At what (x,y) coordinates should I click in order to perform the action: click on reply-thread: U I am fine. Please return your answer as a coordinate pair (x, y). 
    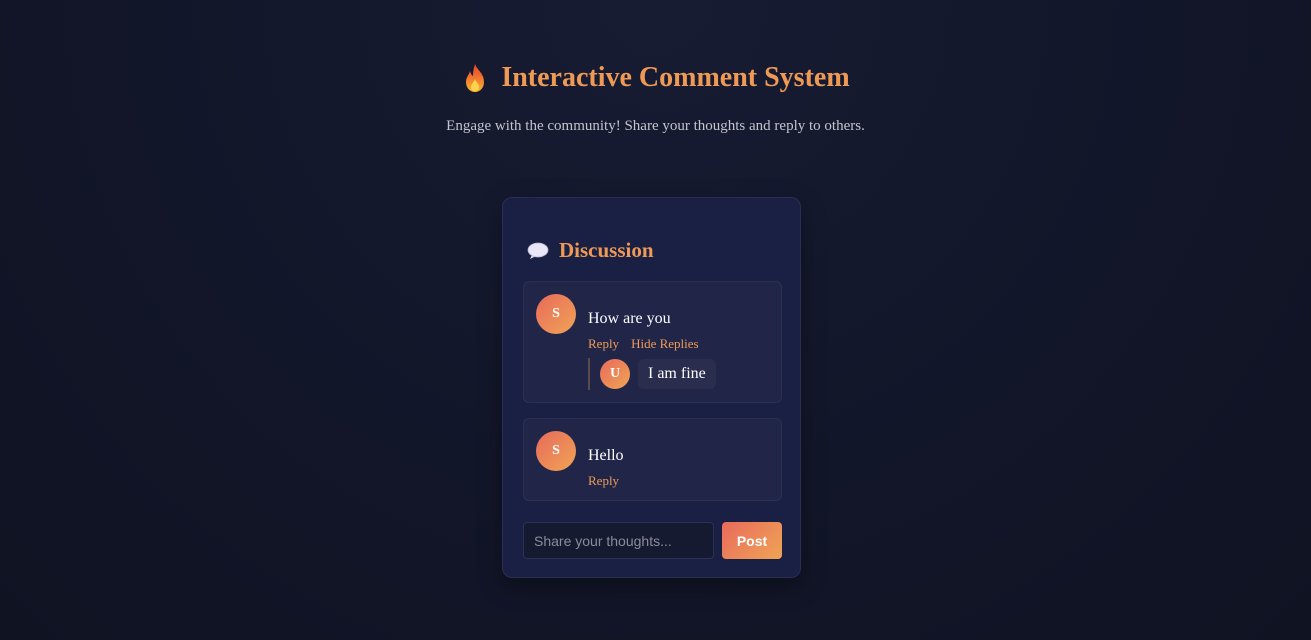
    Looking at the image, I should click on (652, 374).